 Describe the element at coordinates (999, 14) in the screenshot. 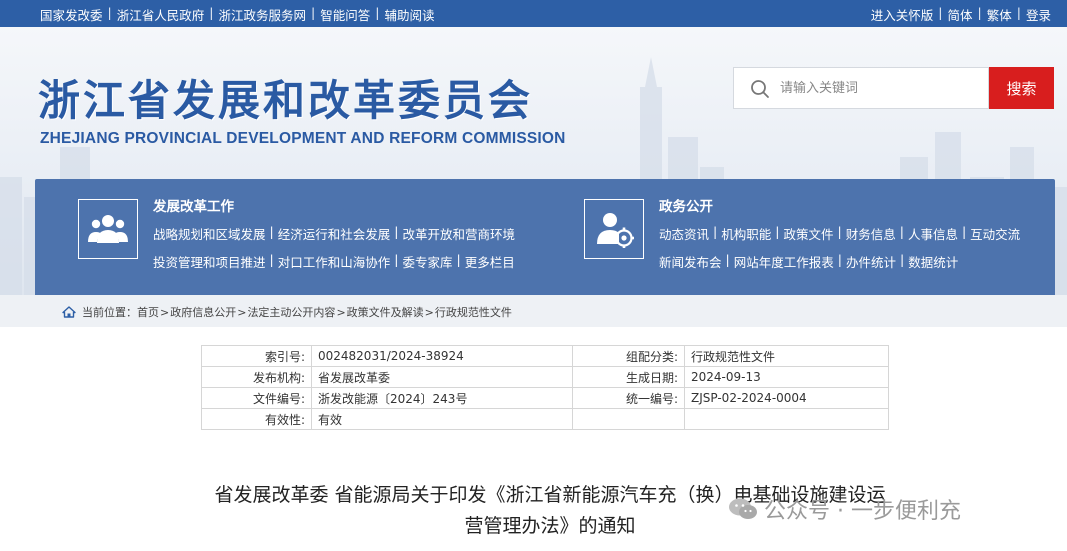

I see `link-traditional: 繁体` at that location.